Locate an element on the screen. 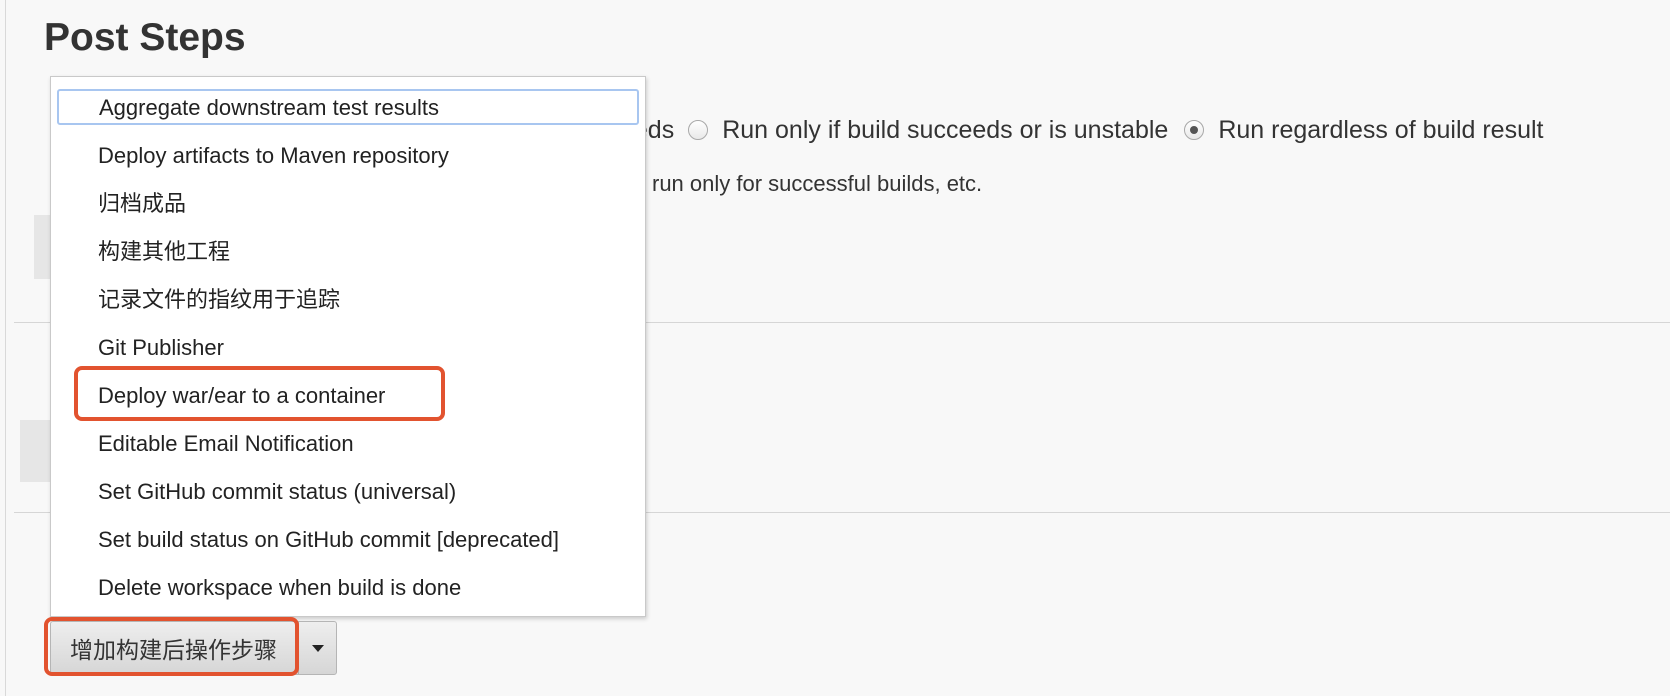 Image resolution: width=1670 pixels, height=696 pixels. radio-option-regardless: Run regardless of build result is located at coordinates (1363, 130).